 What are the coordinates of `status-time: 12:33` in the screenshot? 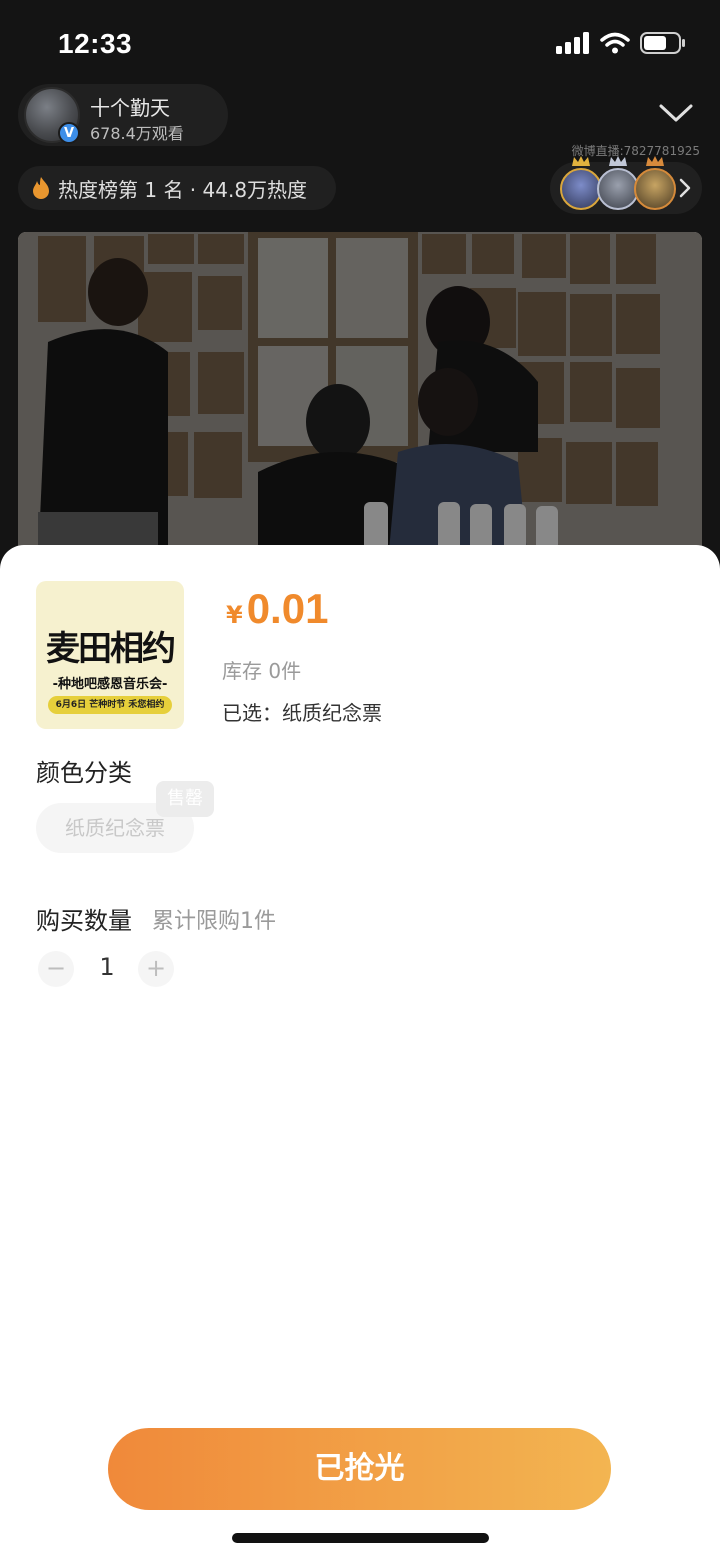 It's located at (95, 43).